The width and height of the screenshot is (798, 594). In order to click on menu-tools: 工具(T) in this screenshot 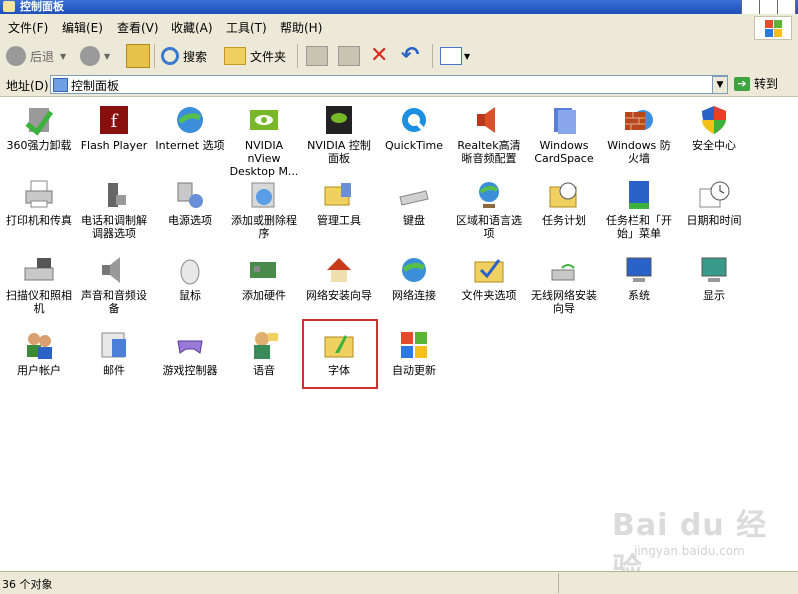, I will do `click(246, 27)`.